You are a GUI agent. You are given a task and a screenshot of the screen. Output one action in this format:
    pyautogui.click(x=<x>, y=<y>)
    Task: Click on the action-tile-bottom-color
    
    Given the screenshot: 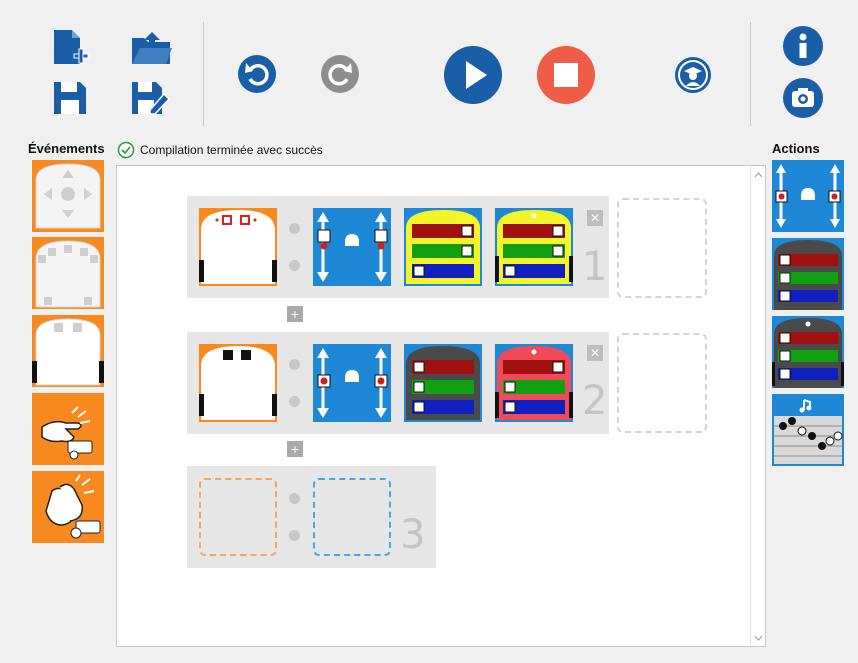 What is the action you would take?
    pyautogui.click(x=808, y=352)
    